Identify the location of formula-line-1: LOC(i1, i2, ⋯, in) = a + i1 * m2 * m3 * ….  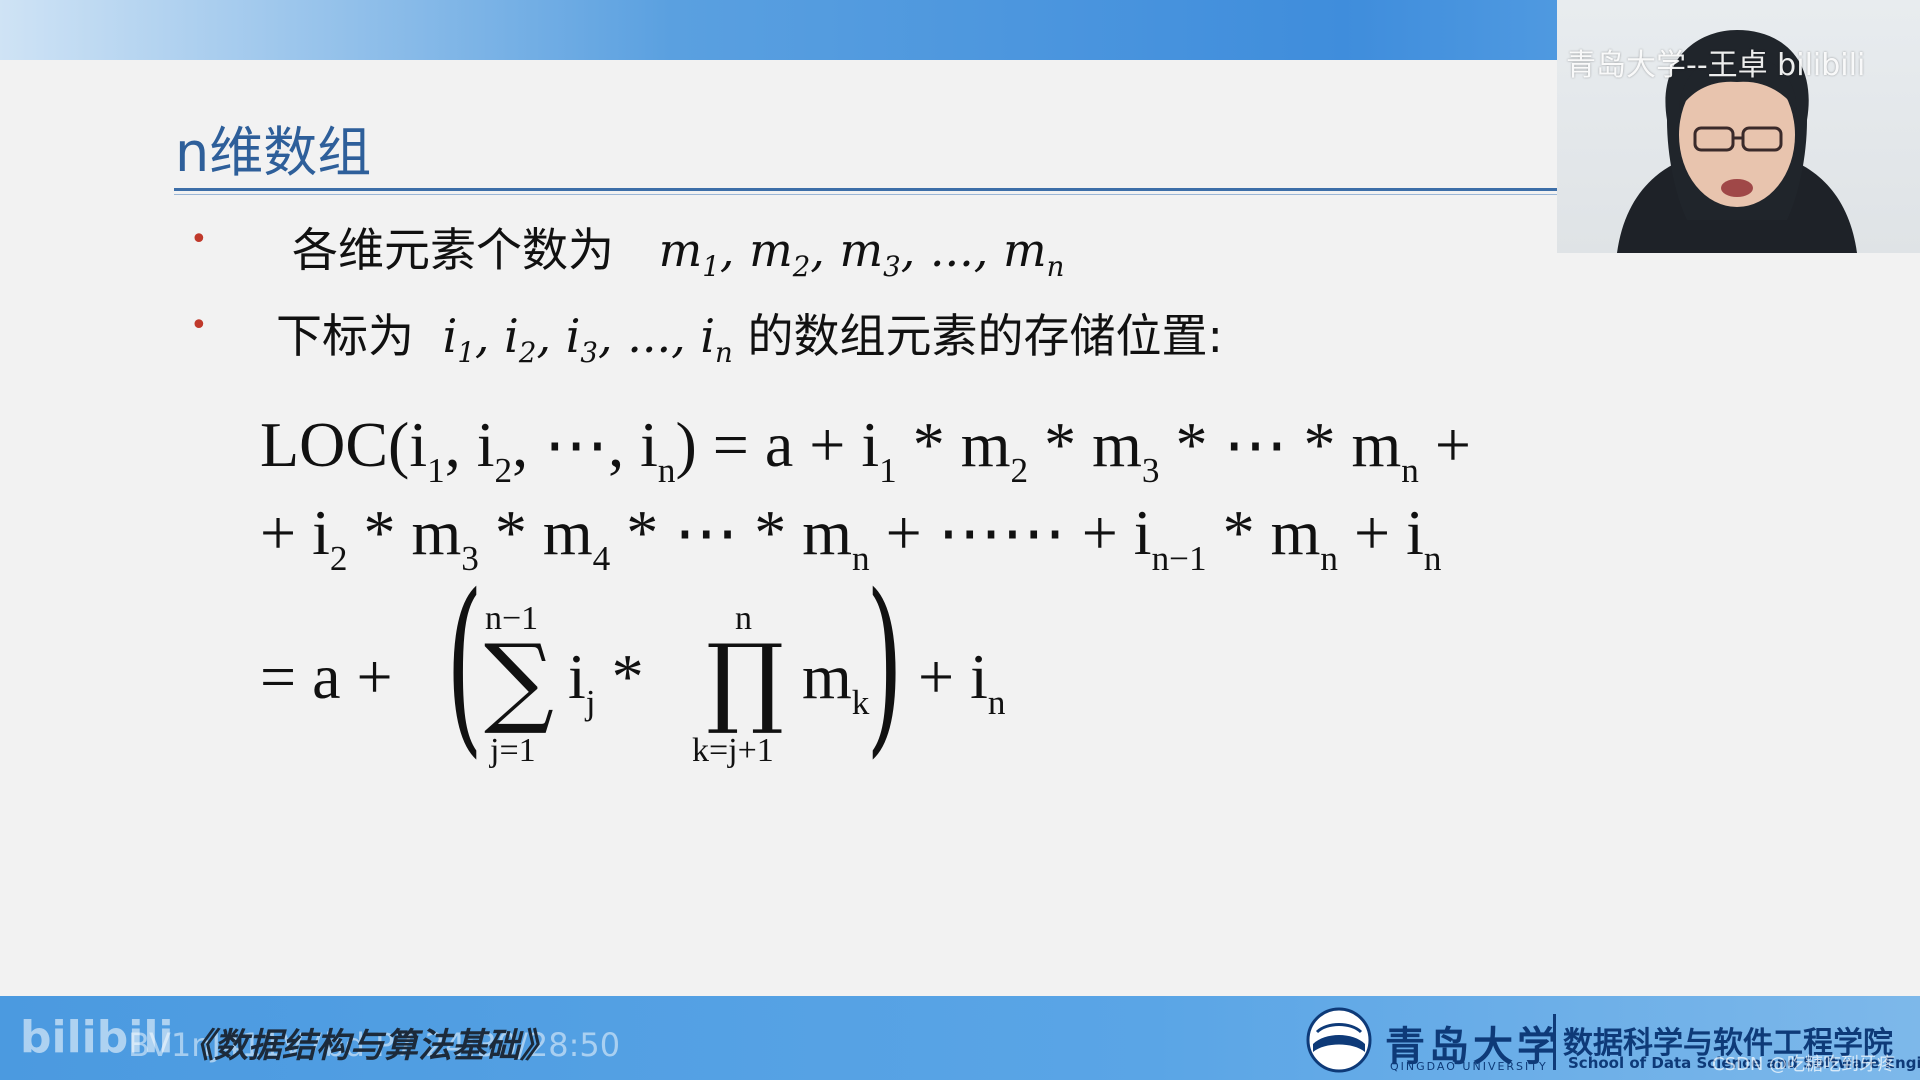
(865, 449).